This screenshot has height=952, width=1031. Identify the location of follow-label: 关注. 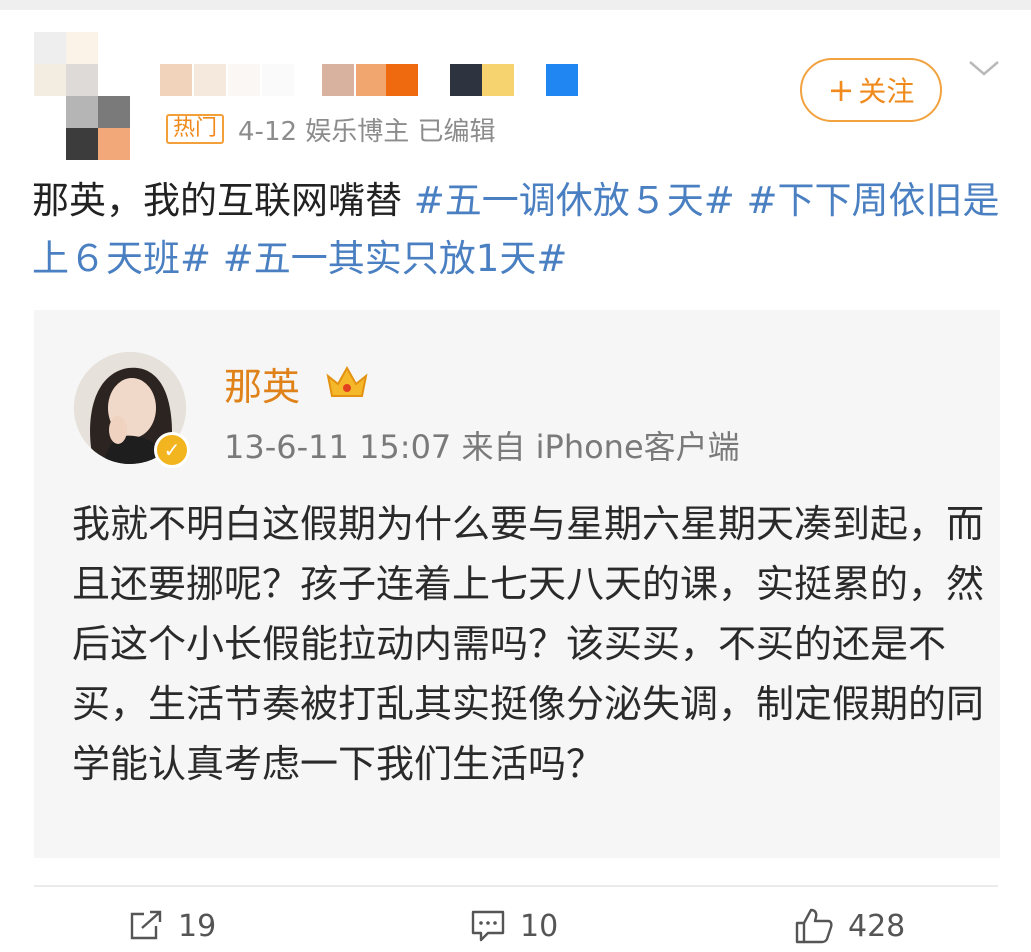
(886, 91).